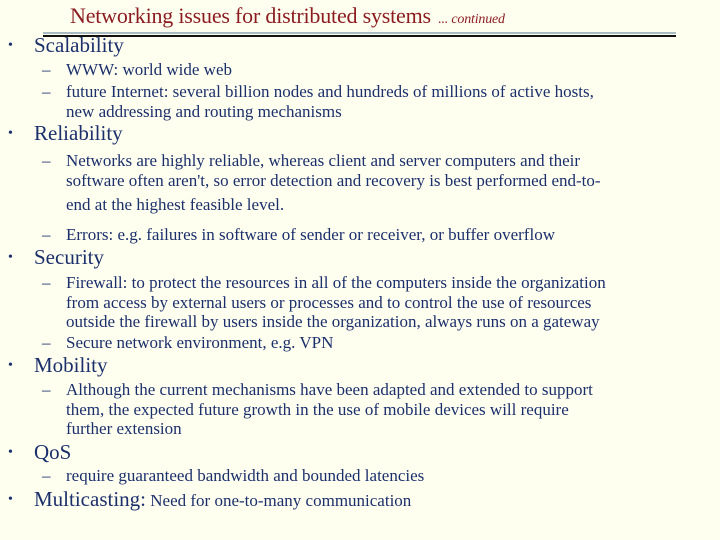 Image resolution: width=720 pixels, height=540 pixels. What do you see at coordinates (69, 257) in the screenshot?
I see `section-heading: Security` at bounding box center [69, 257].